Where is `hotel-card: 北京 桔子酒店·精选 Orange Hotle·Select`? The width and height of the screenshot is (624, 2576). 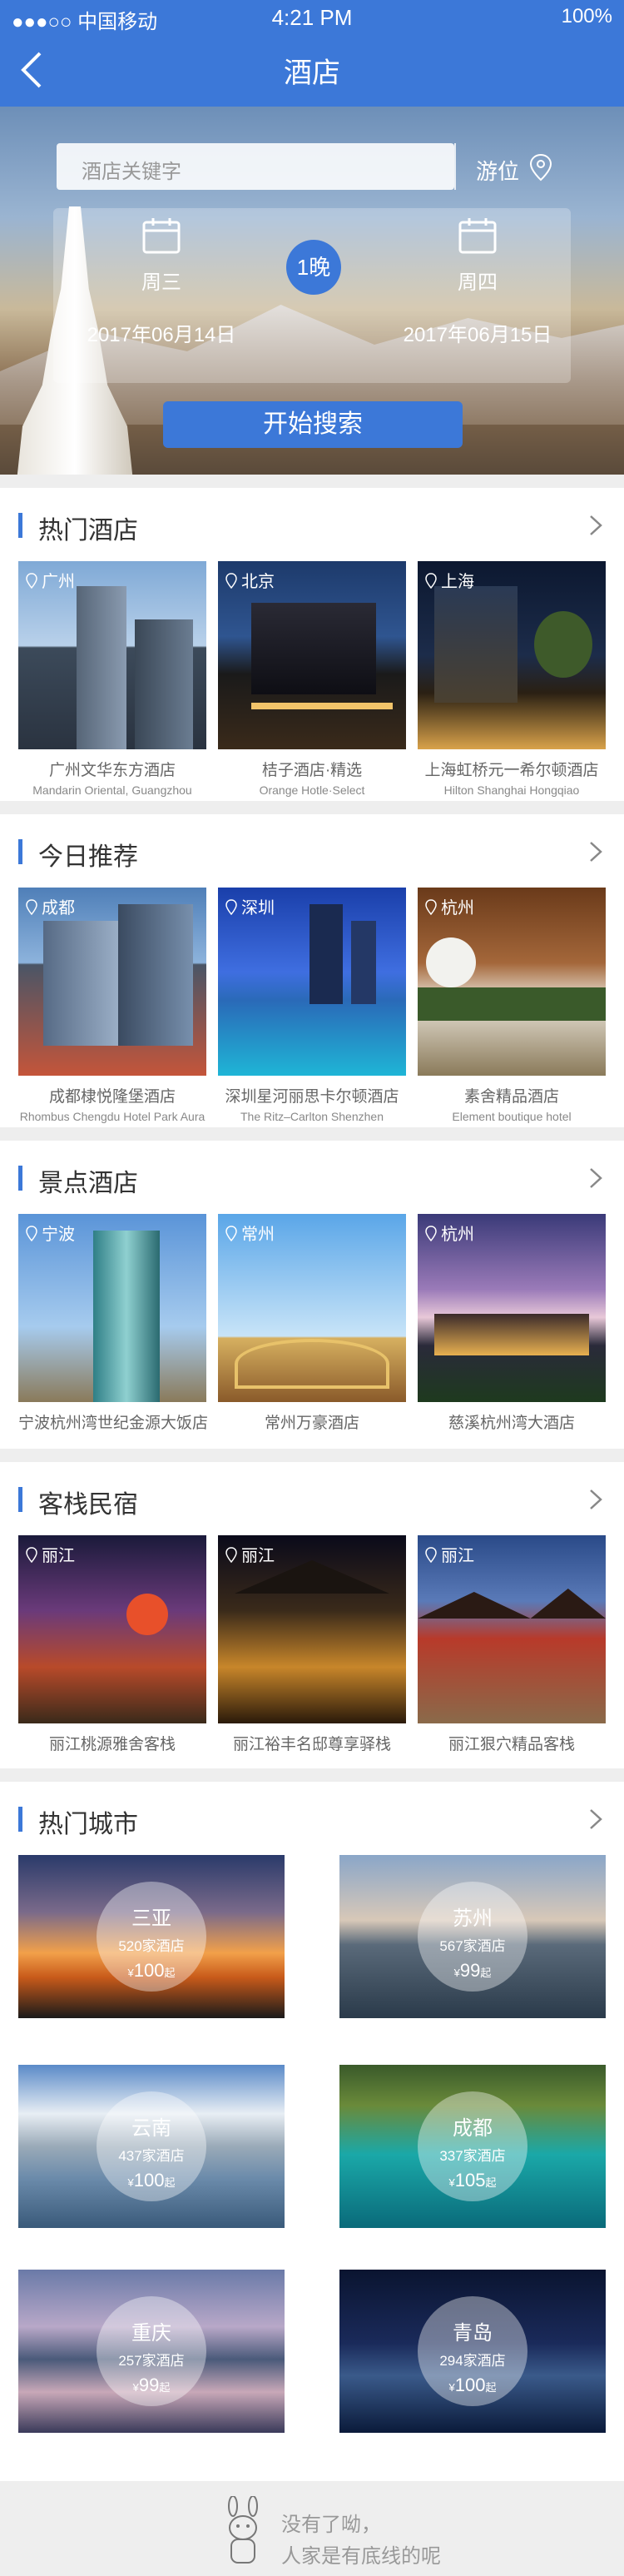
hotel-card: 北京 桔子酒店·精选 Orange Hotle·Select is located at coordinates (312, 679).